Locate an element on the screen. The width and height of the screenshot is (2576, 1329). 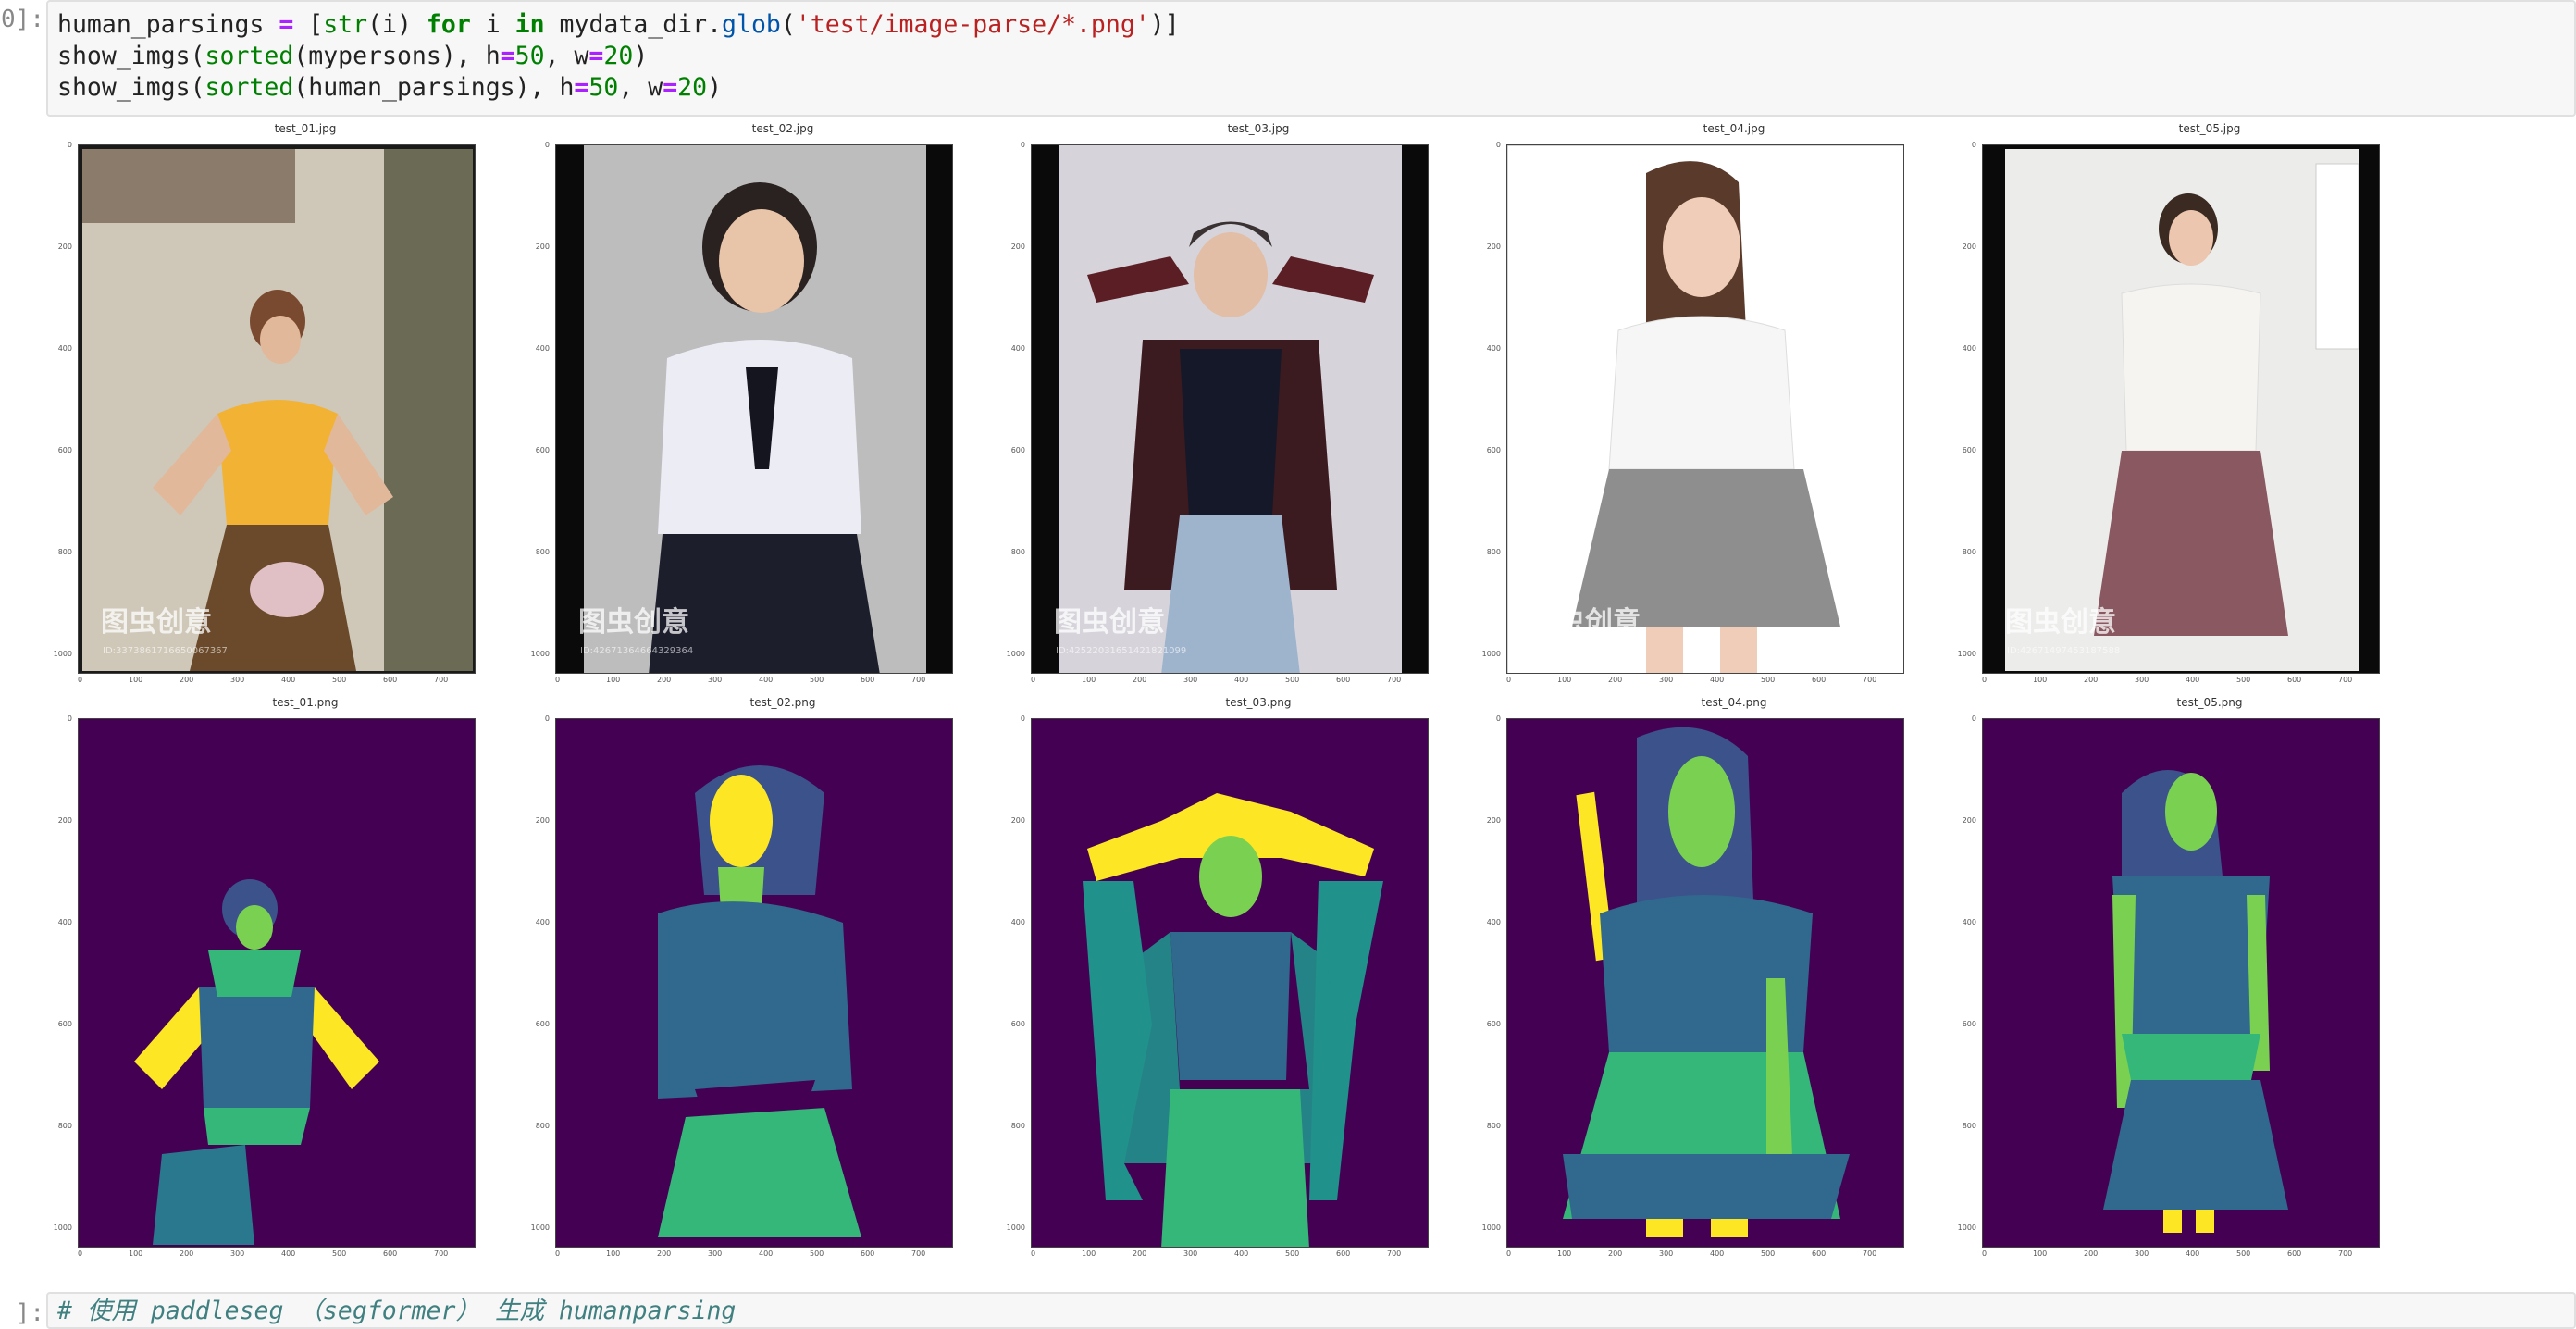
panel-title: test_03.png is located at coordinates (1259, 702).